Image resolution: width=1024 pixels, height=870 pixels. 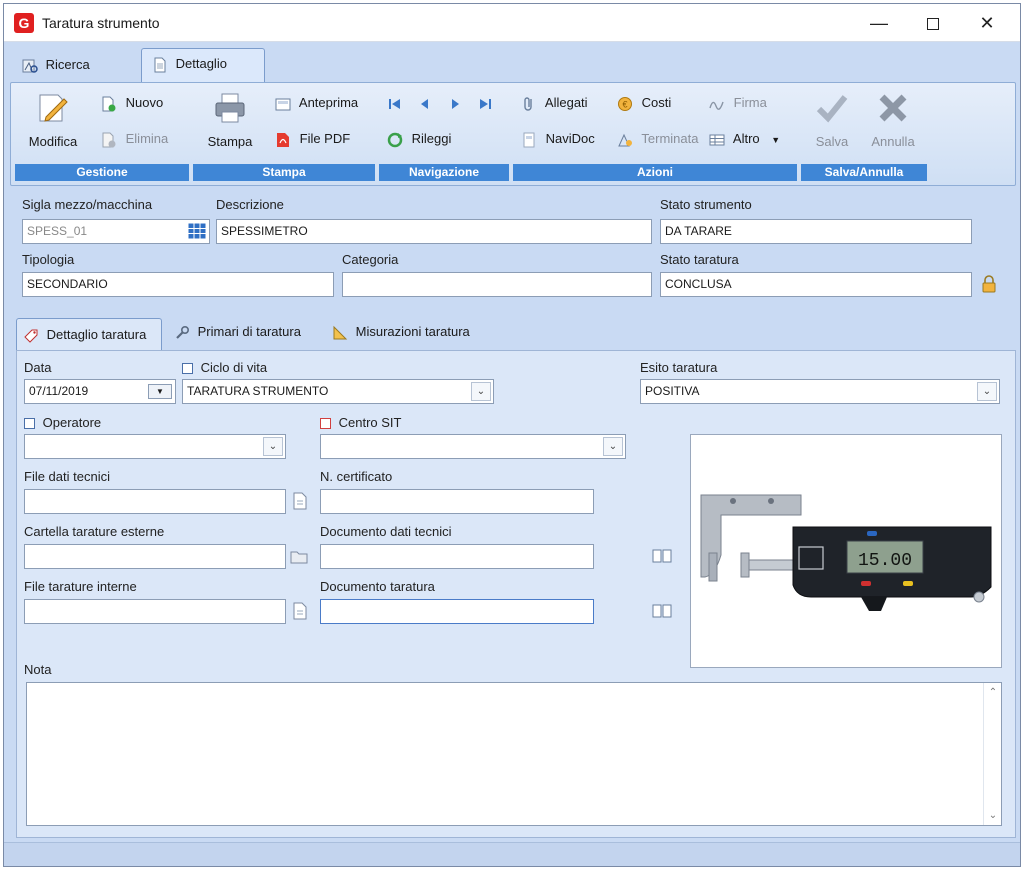 I want to click on azioni-group-label: Azioni, so click(x=655, y=172).